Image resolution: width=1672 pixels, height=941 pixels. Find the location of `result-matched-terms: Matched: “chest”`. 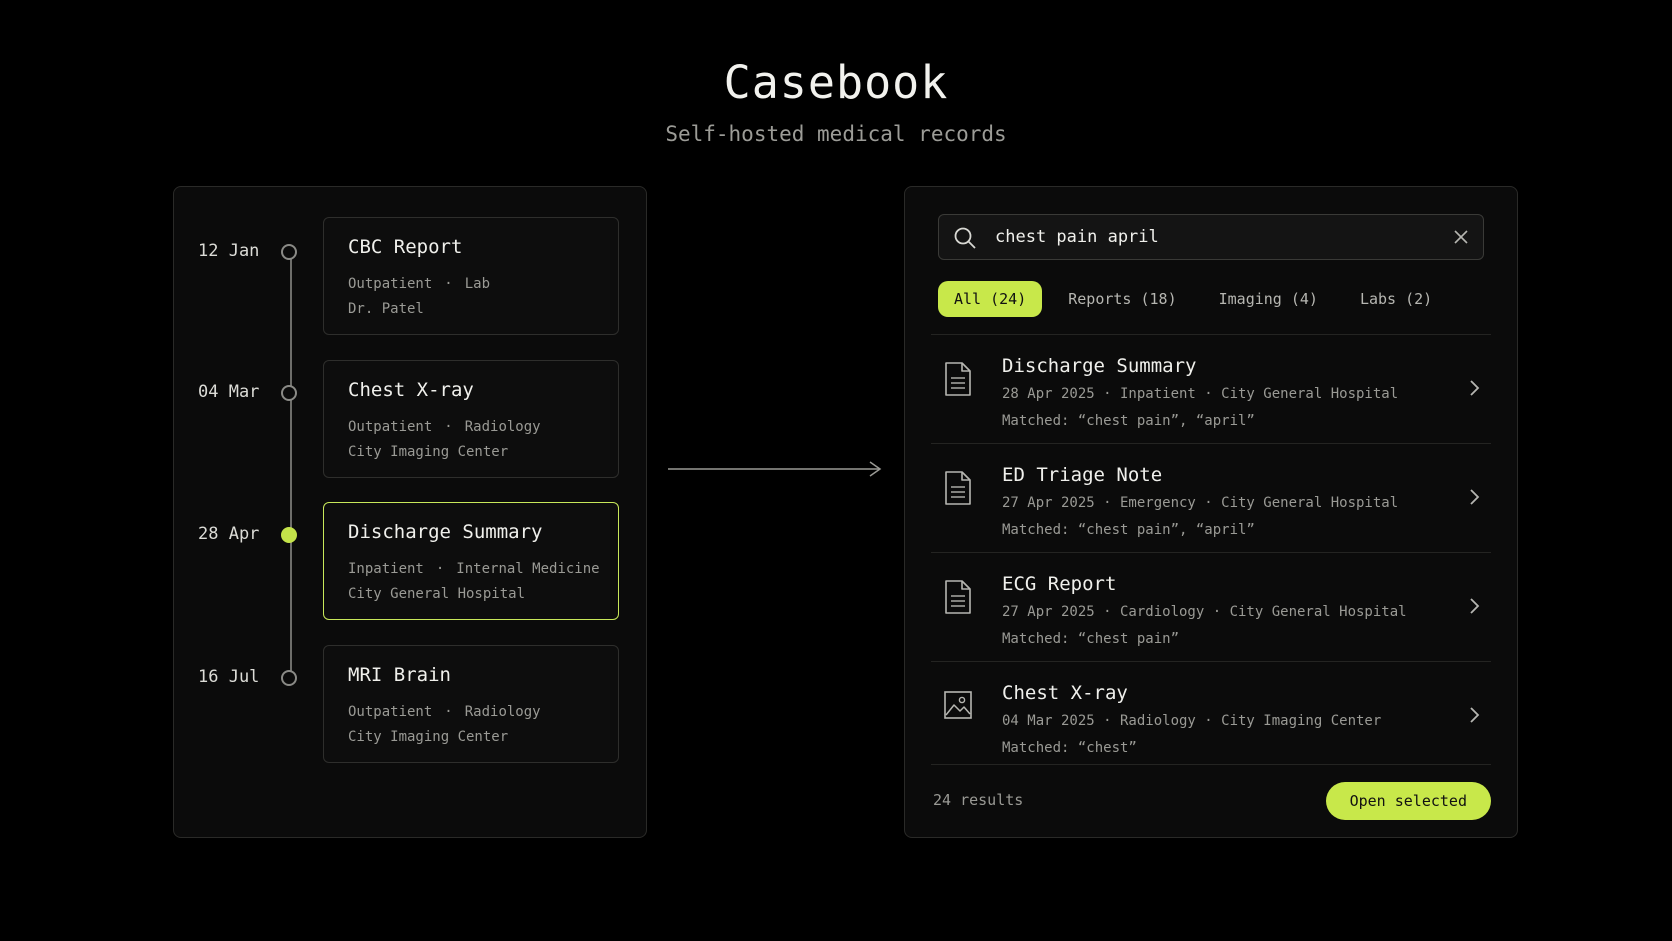

result-matched-terms: Matched: “chest” is located at coordinates (1069, 748).